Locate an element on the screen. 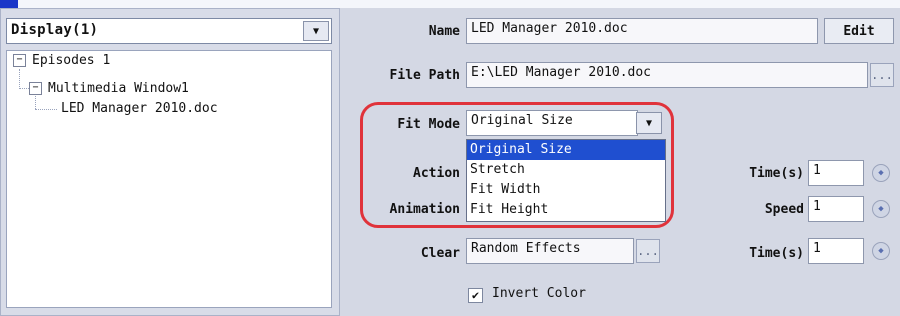 Image resolution: width=900 pixels, height=316 pixels. fit-option-fit-width: Fit Width is located at coordinates (566, 190).